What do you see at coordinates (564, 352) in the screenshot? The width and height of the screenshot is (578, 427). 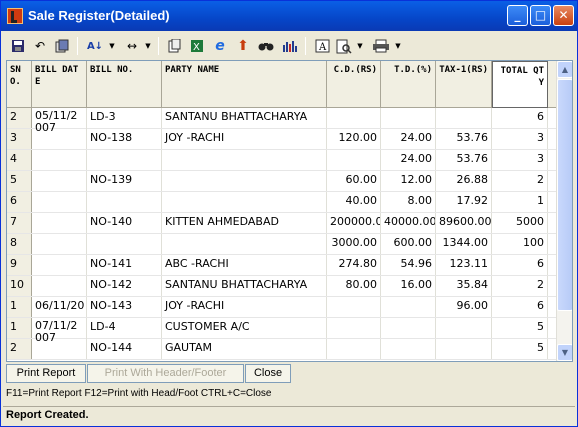 I see `scroll-down-arrow-icon: ▼` at bounding box center [564, 352].